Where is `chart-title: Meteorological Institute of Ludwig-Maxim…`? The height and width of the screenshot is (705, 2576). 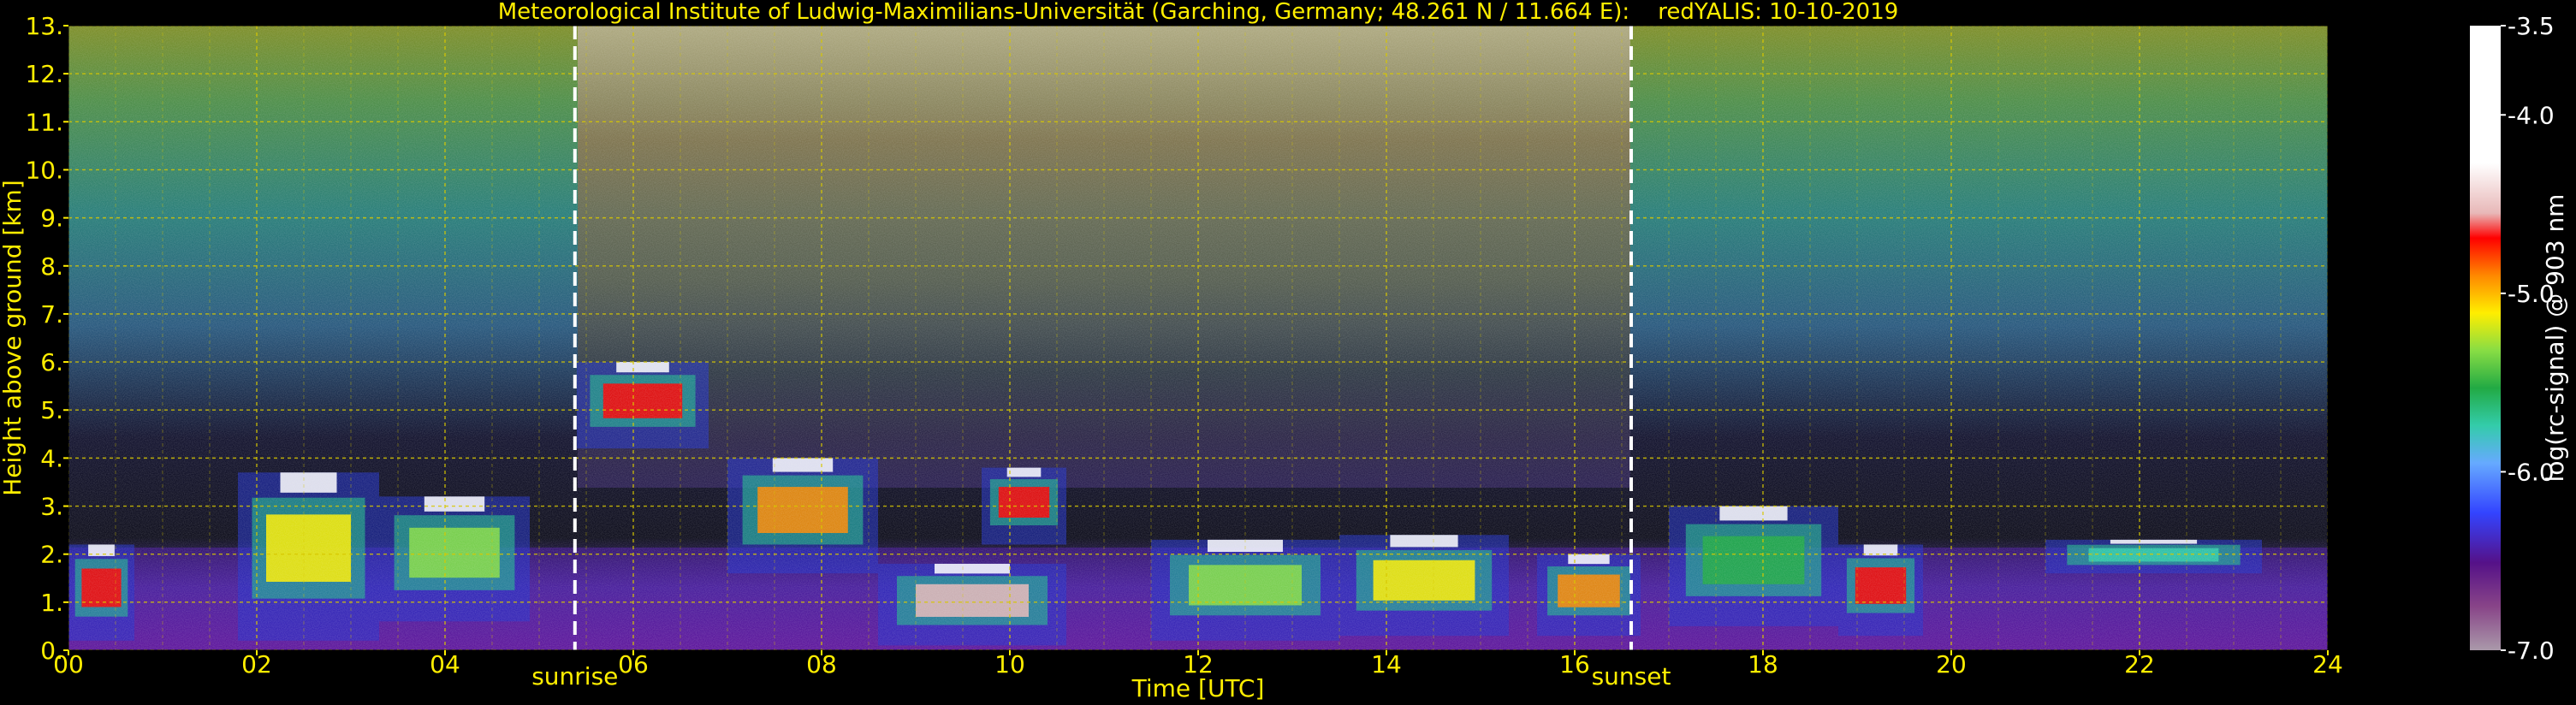
chart-title: Meteorological Institute of Ludwig-Maxim… is located at coordinates (1198, 12).